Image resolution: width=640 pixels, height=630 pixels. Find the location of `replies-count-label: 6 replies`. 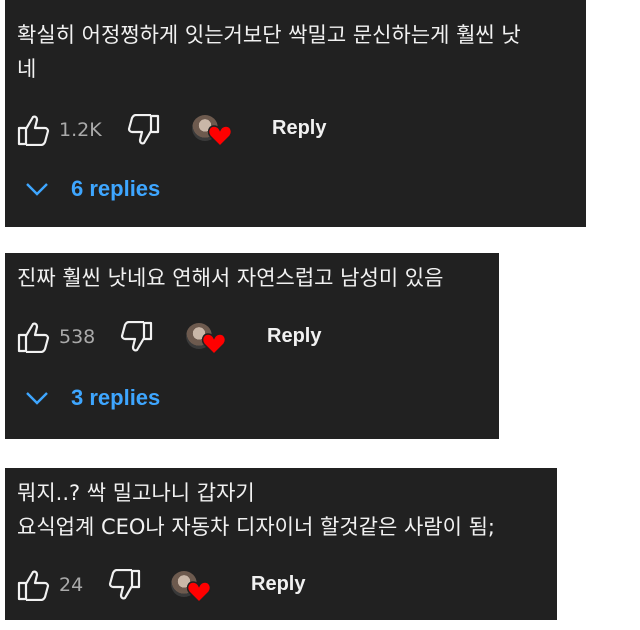

replies-count-label: 6 replies is located at coordinates (116, 188).